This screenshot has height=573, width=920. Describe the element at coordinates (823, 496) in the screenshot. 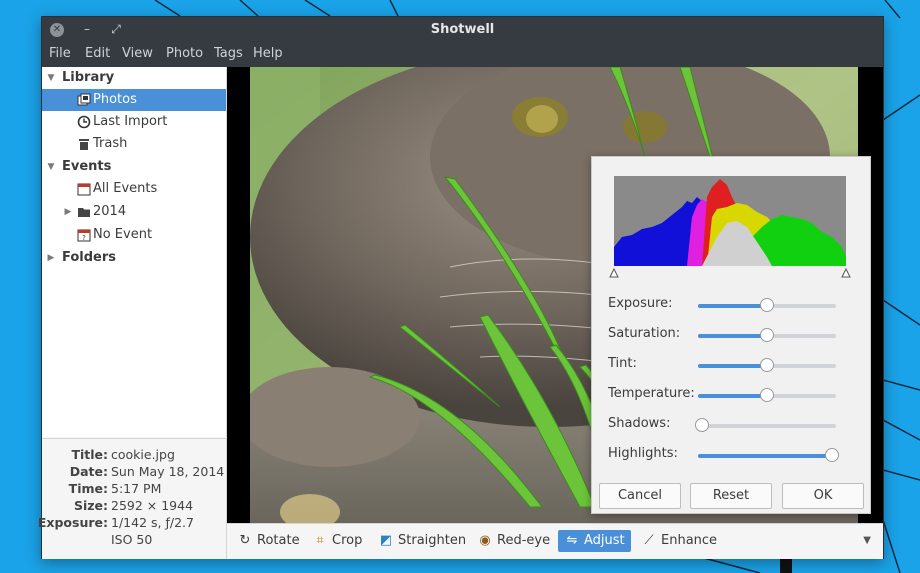

I see `ok-button: OK` at that location.